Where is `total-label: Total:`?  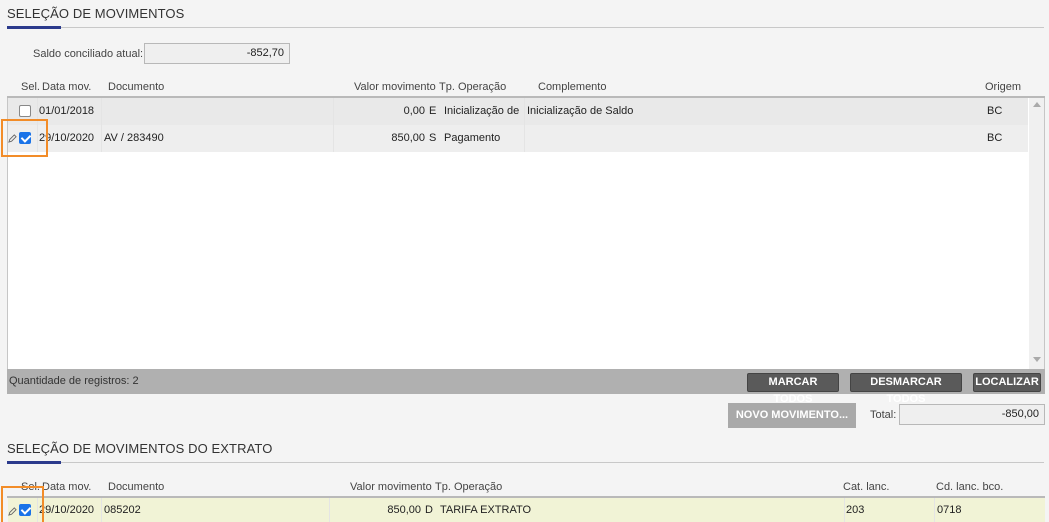 total-label: Total: is located at coordinates (883, 415).